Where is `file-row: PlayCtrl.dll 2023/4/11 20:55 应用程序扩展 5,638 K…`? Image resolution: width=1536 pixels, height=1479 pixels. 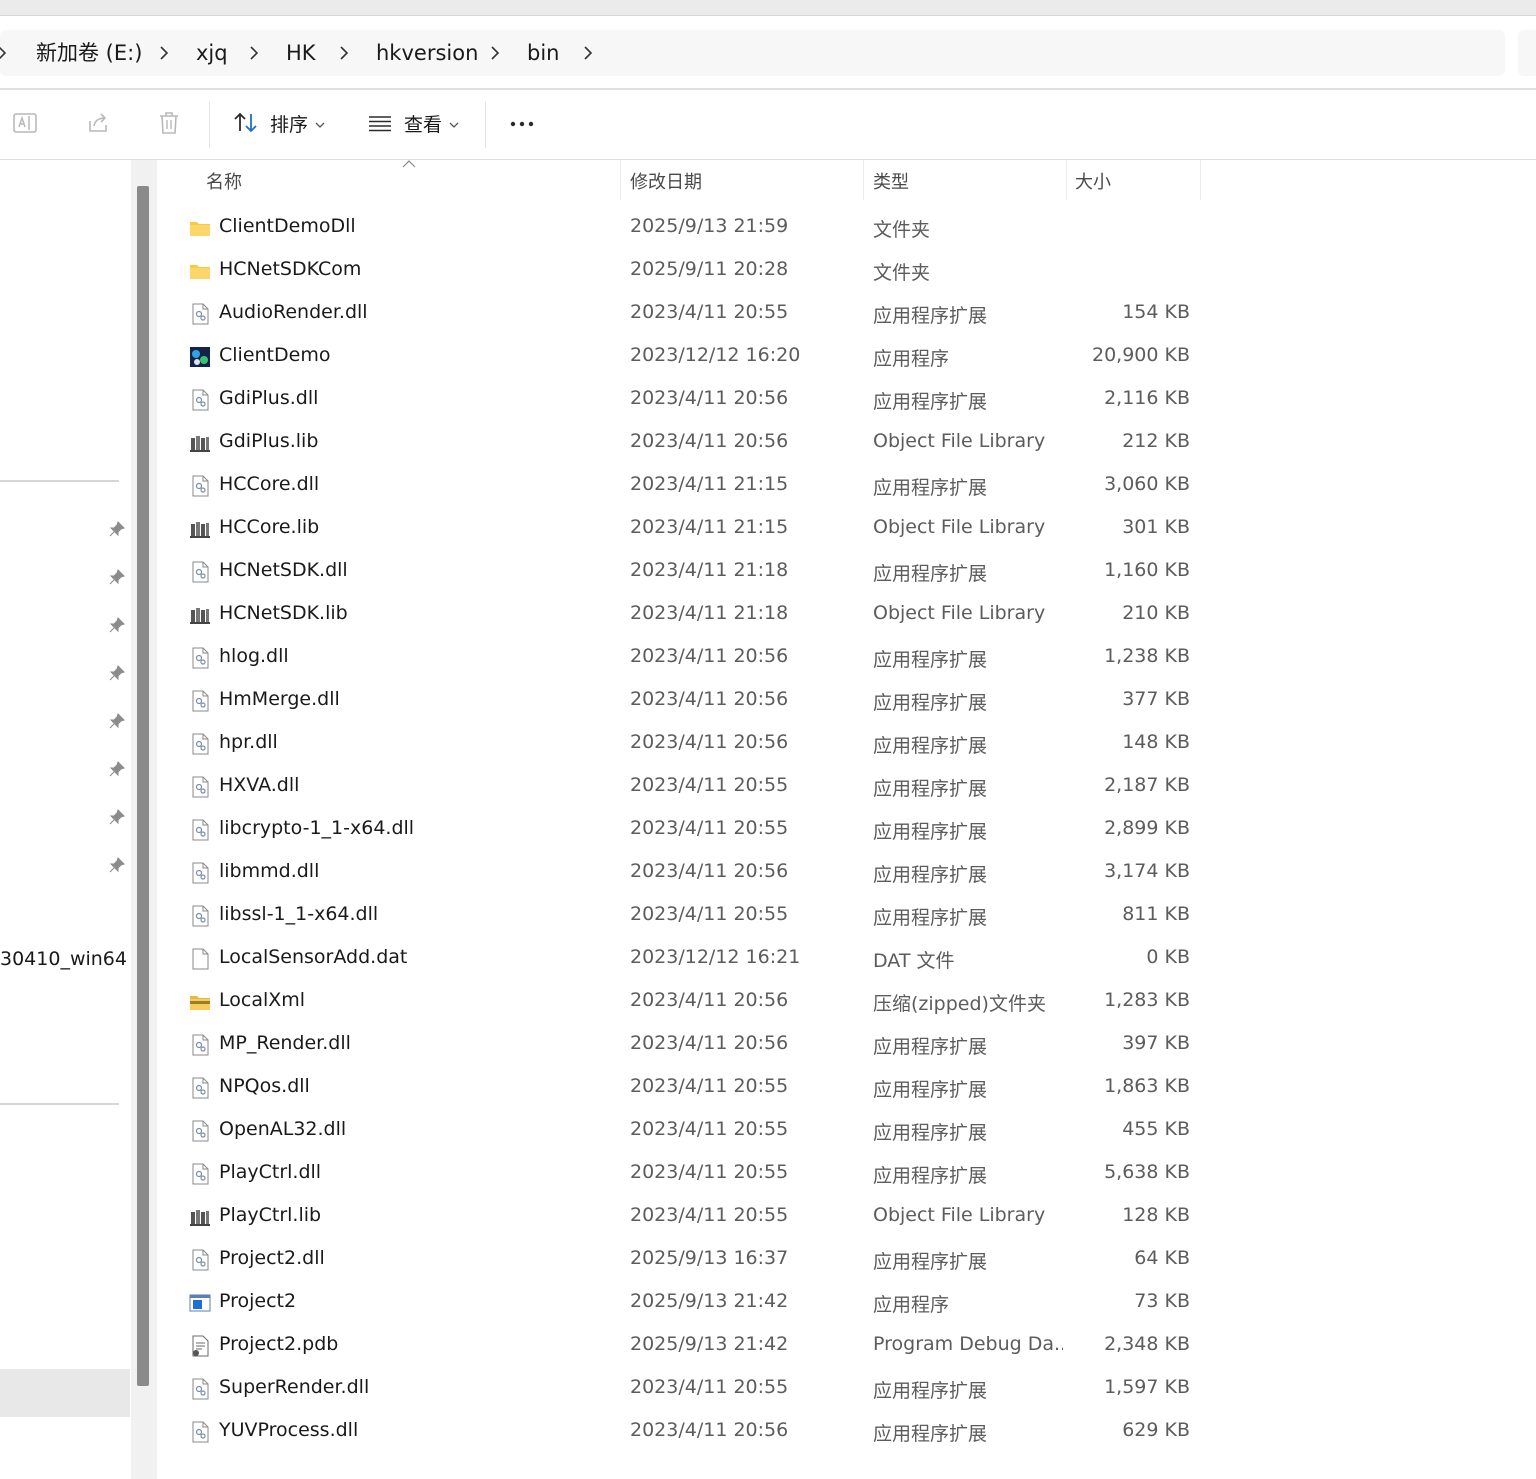
file-row: PlayCtrl.dll 2023/4/11 20:55 应用程序扩展 5,638 K… is located at coordinates (847, 1173).